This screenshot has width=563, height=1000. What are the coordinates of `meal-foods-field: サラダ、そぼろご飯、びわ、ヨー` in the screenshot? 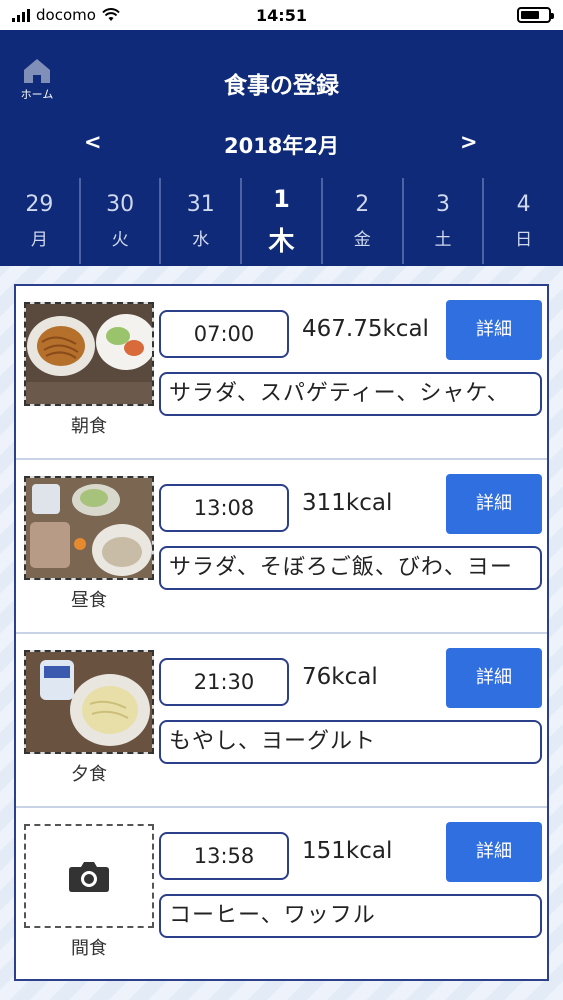 It's located at (350, 568).